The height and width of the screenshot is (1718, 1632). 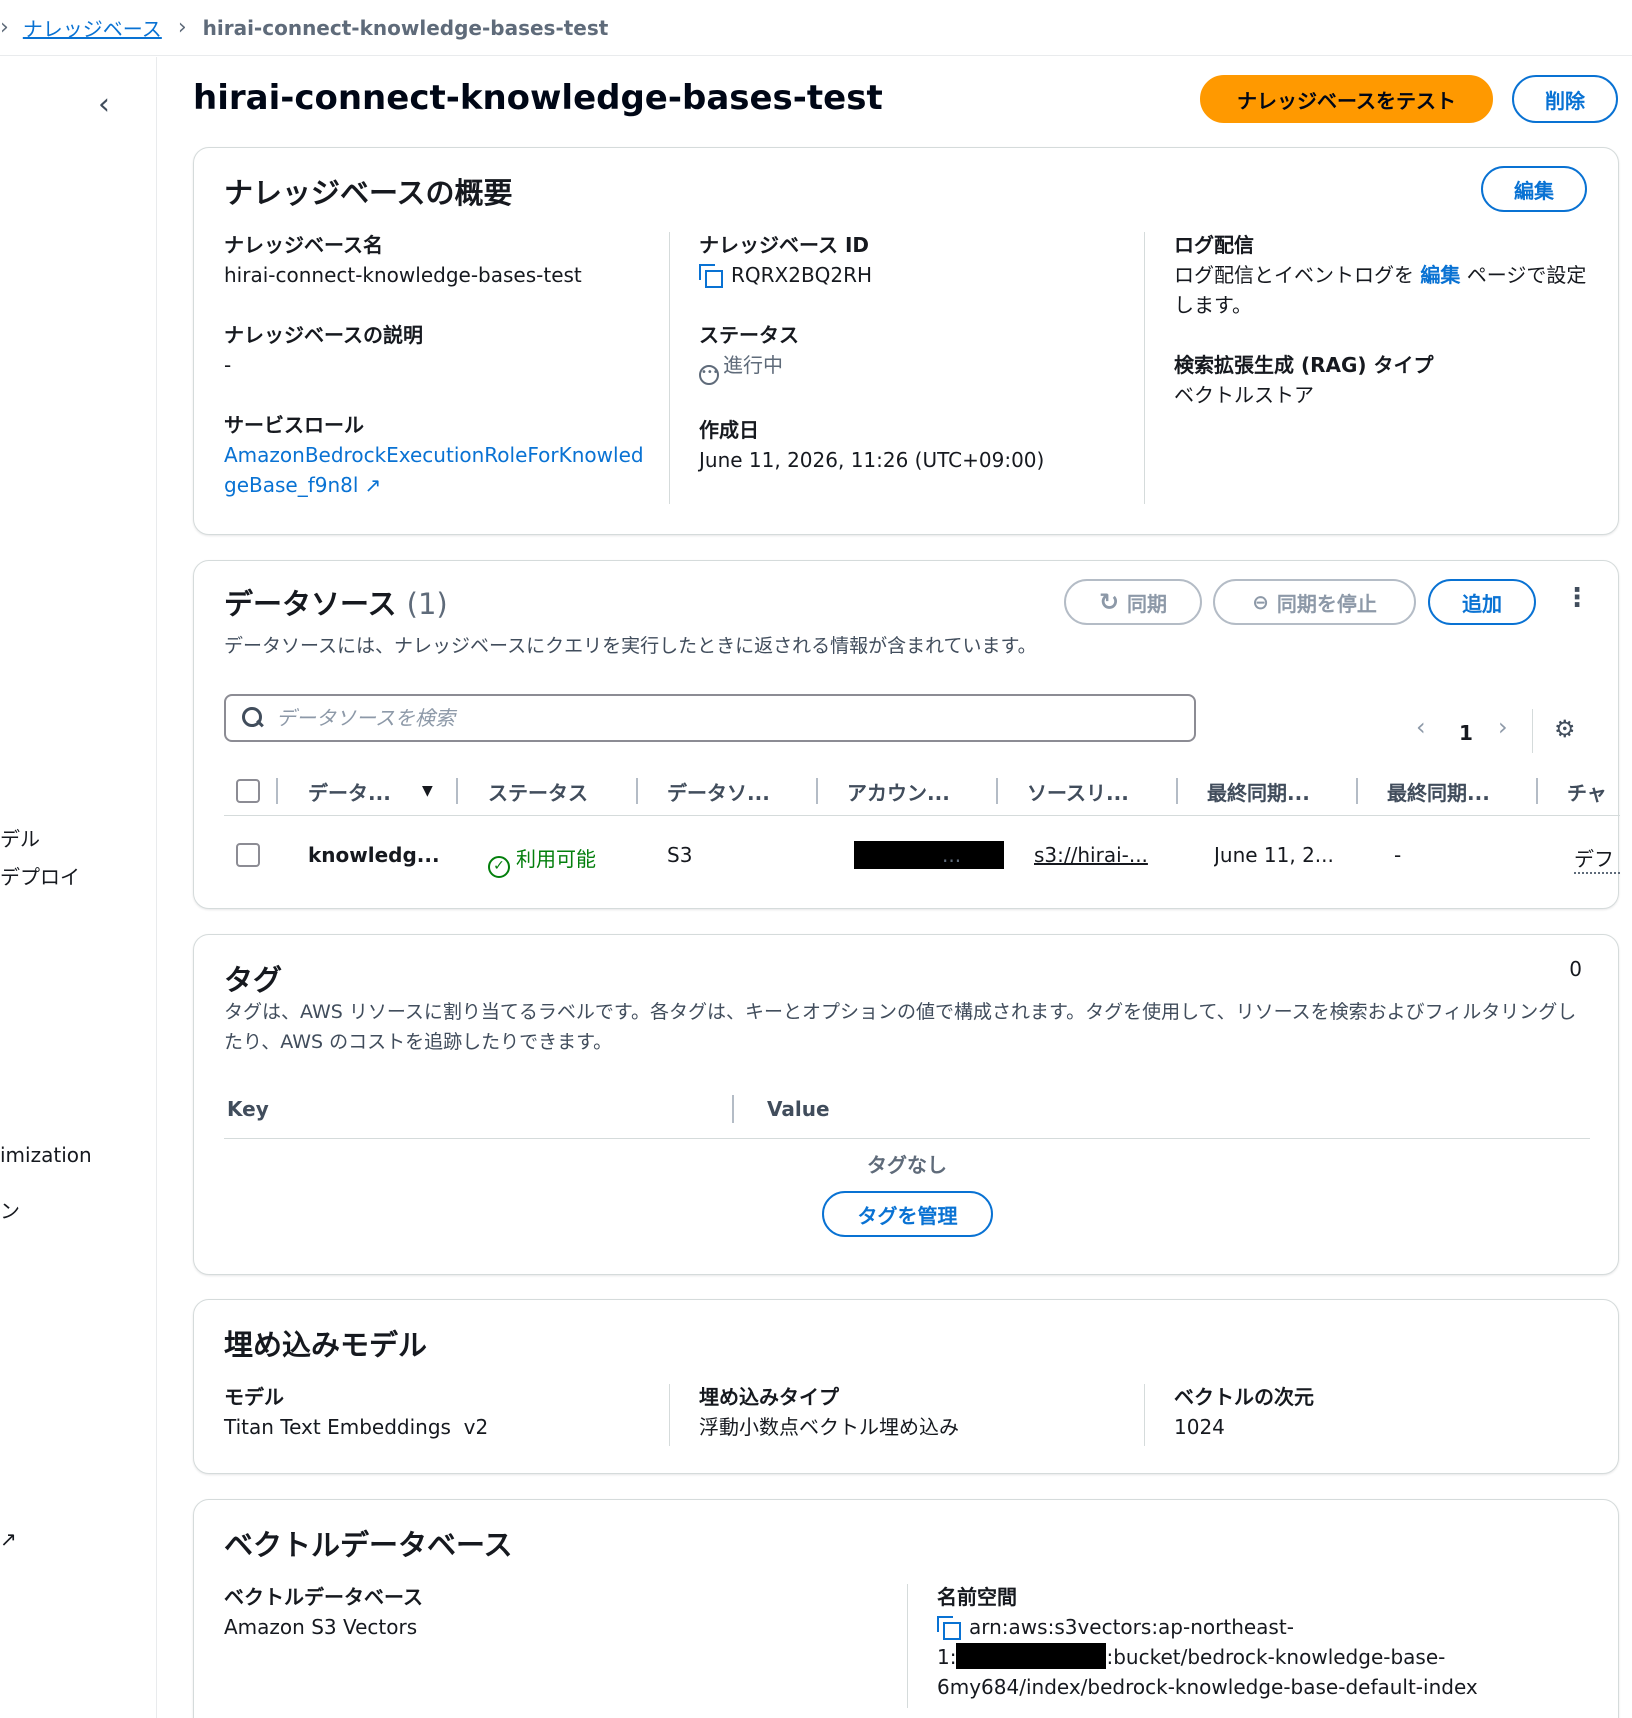 I want to click on embedding-col-1: モデル Titan Text Embeddings v2, so click(x=356, y=1412).